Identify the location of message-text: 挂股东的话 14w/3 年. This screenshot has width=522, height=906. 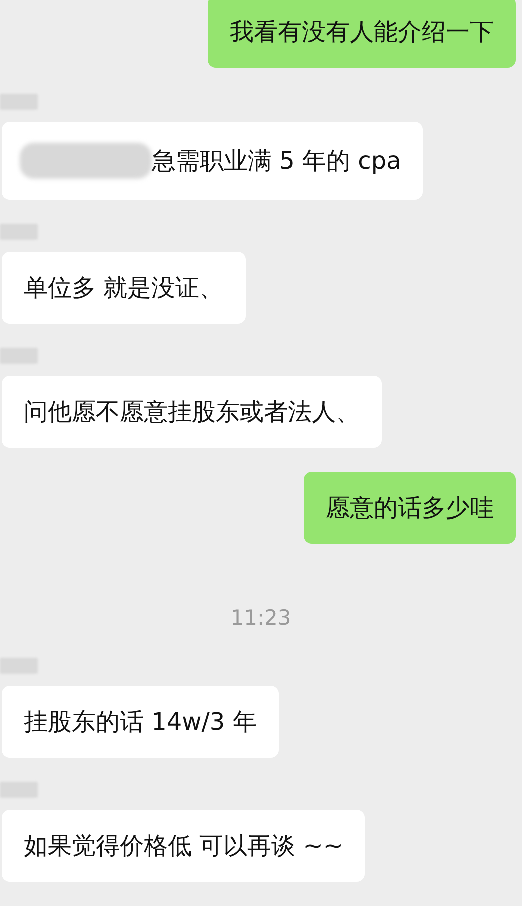
(140, 722).